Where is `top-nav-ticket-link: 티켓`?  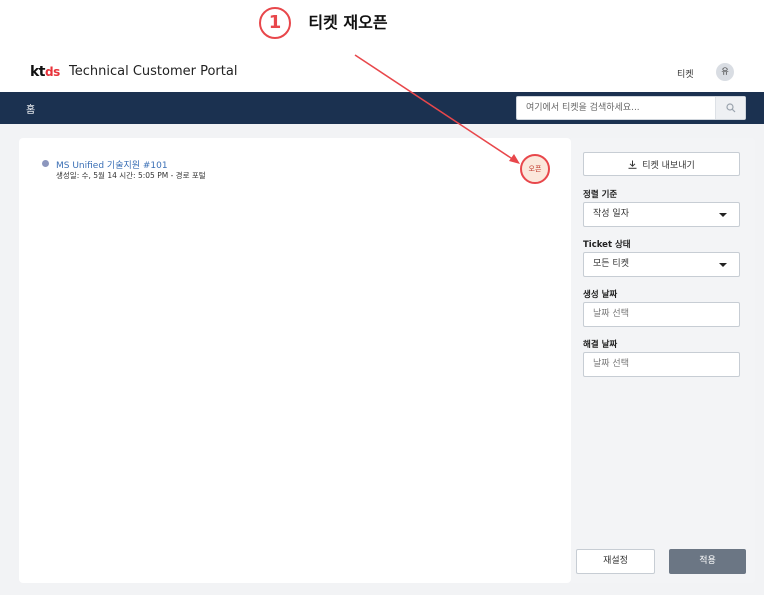 top-nav-ticket-link: 티켓 is located at coordinates (685, 73).